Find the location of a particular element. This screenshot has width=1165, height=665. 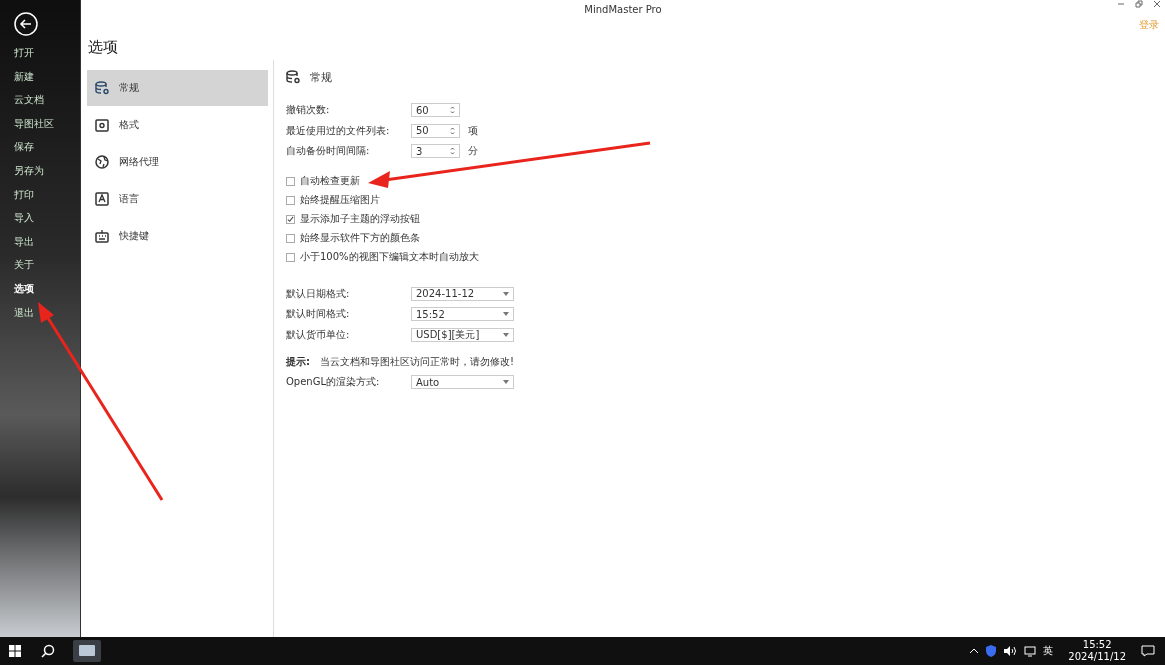

notification-icon is located at coordinates (1148, 651).